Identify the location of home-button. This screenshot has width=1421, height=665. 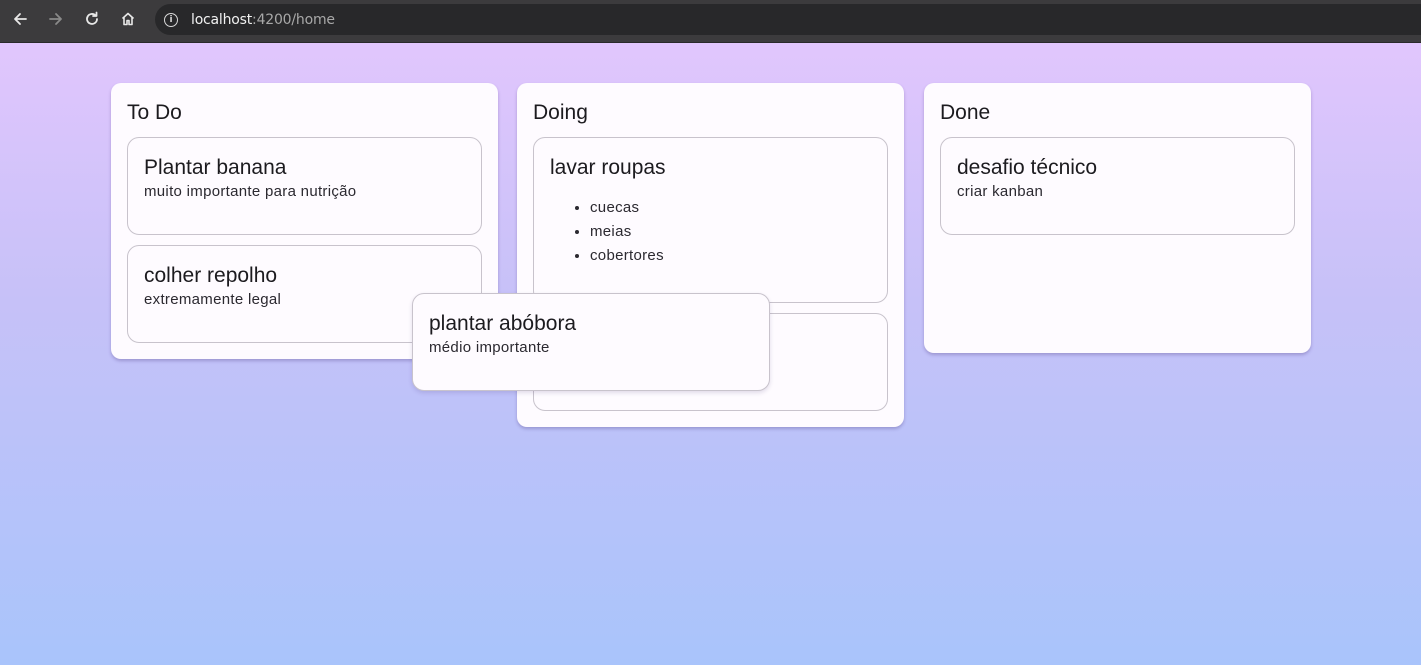
(128, 19).